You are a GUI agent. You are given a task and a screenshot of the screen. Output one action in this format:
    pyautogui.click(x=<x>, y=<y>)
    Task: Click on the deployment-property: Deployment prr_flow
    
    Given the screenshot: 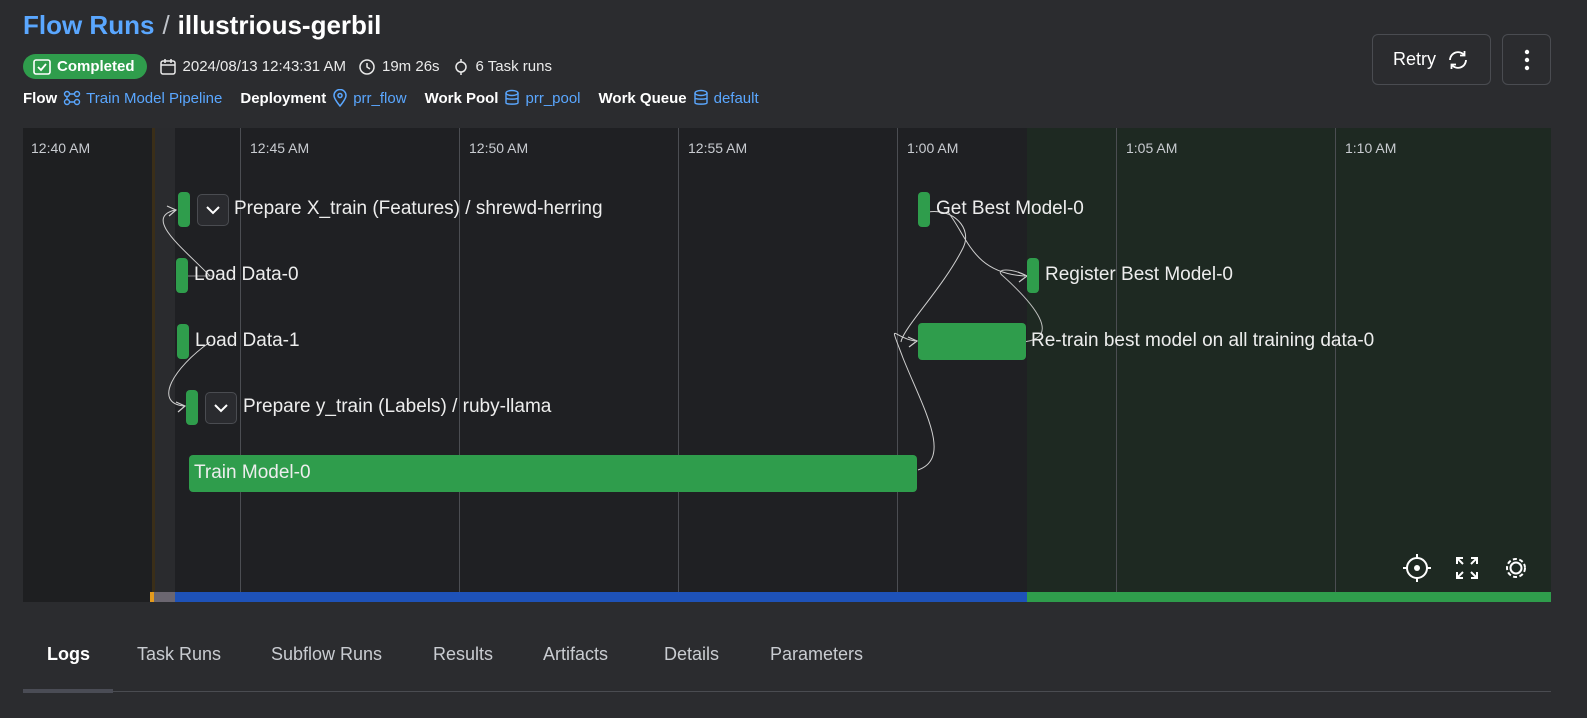 What is the action you would take?
    pyautogui.click(x=323, y=98)
    